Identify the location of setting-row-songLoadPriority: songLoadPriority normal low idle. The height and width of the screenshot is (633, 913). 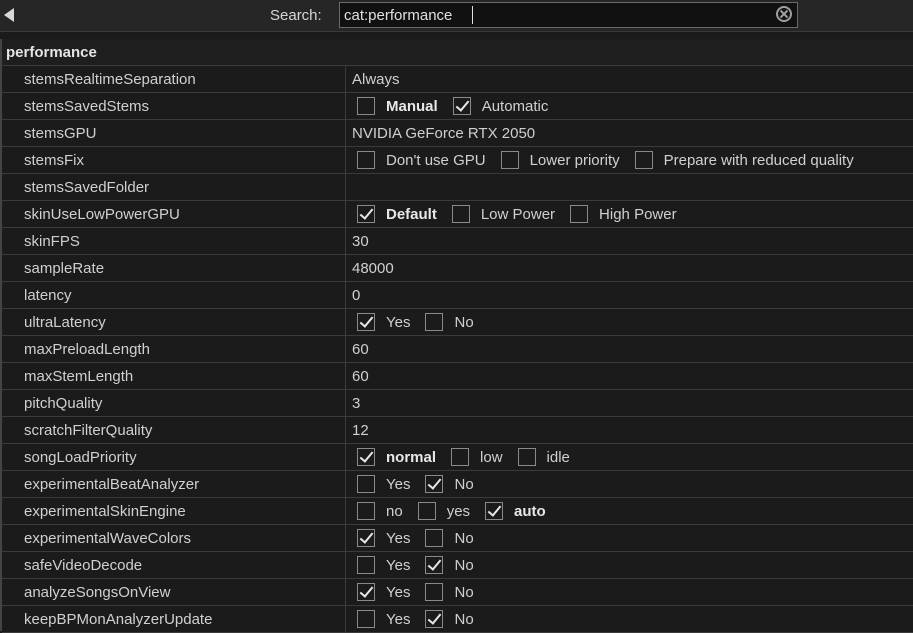
(457, 457).